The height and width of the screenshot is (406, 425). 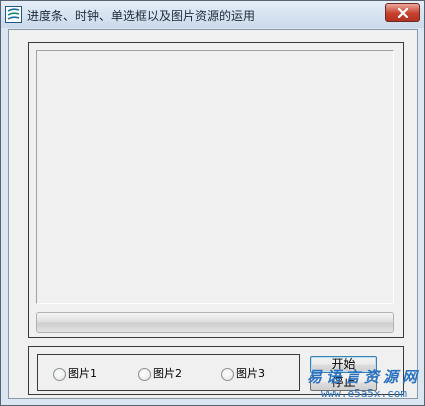 I want to click on controls-frame: 图片1 图片2 图片3 开始 停止, so click(x=216, y=370).